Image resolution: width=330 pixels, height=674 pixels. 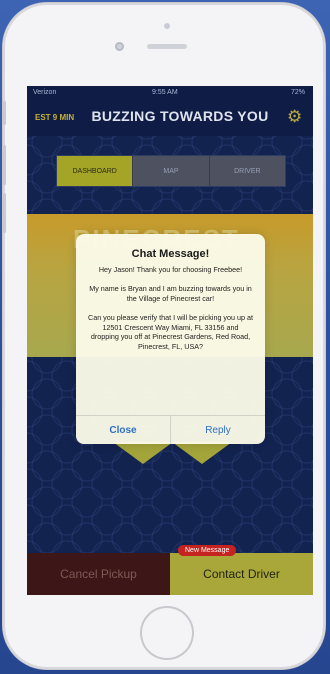 What do you see at coordinates (98, 574) in the screenshot?
I see `cancel-pickup-button: Cancel Pickup` at bounding box center [98, 574].